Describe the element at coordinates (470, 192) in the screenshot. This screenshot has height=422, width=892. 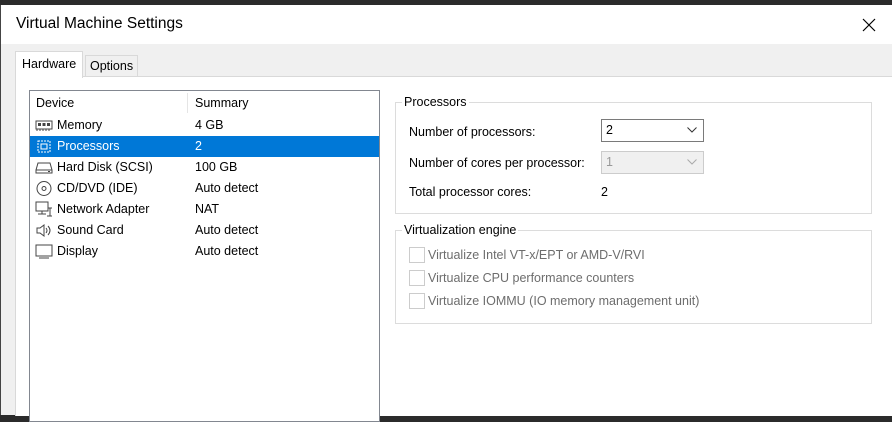
I see `total-cores-label: Total processor cores:` at that location.